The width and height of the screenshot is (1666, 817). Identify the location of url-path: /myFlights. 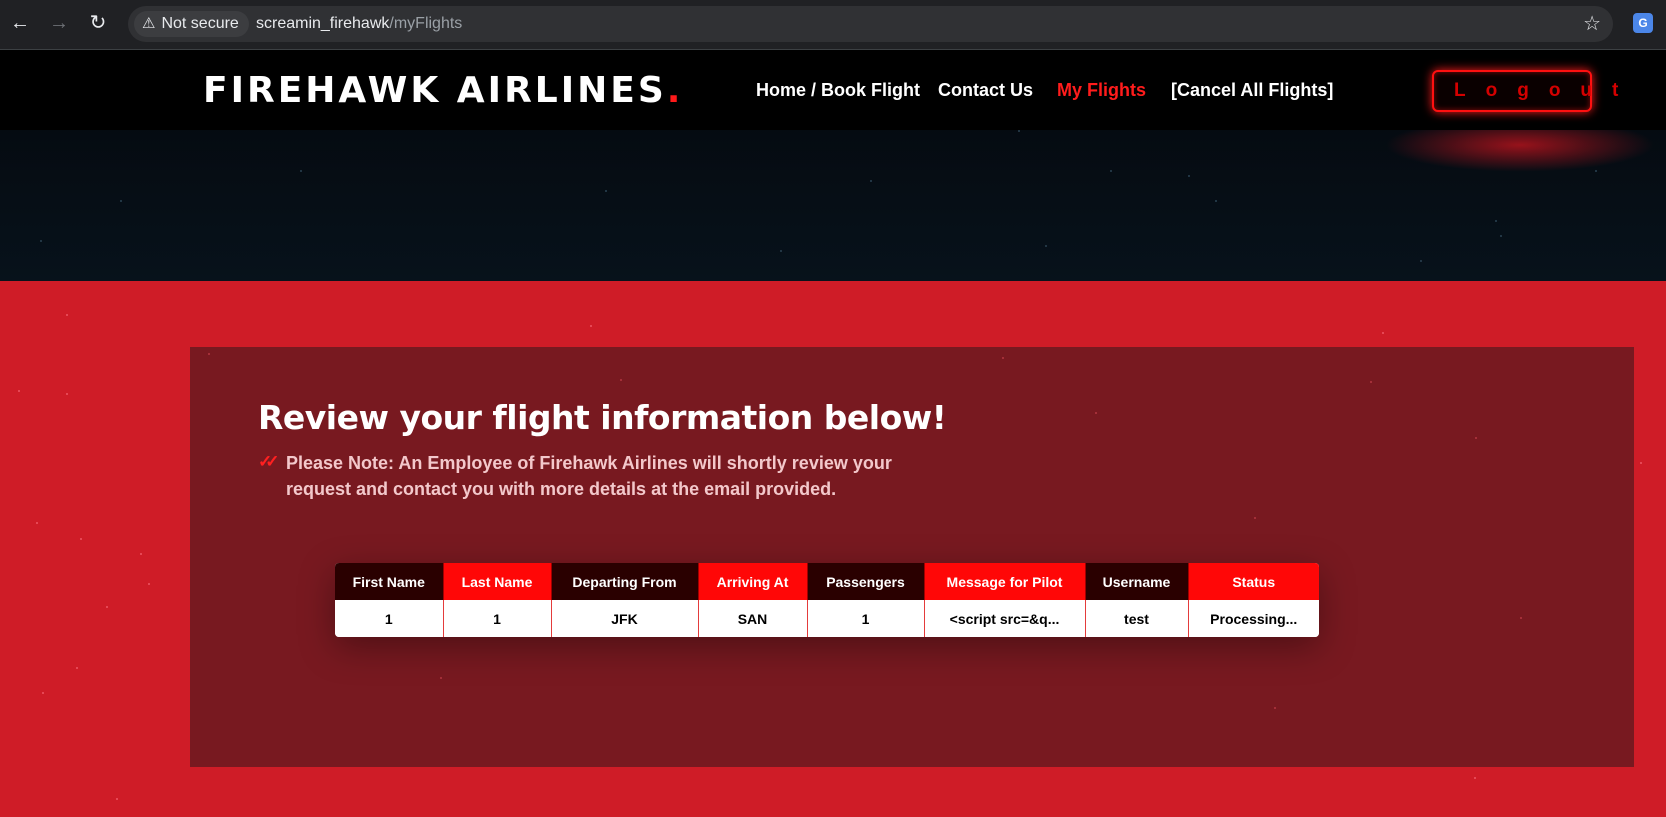
(426, 23).